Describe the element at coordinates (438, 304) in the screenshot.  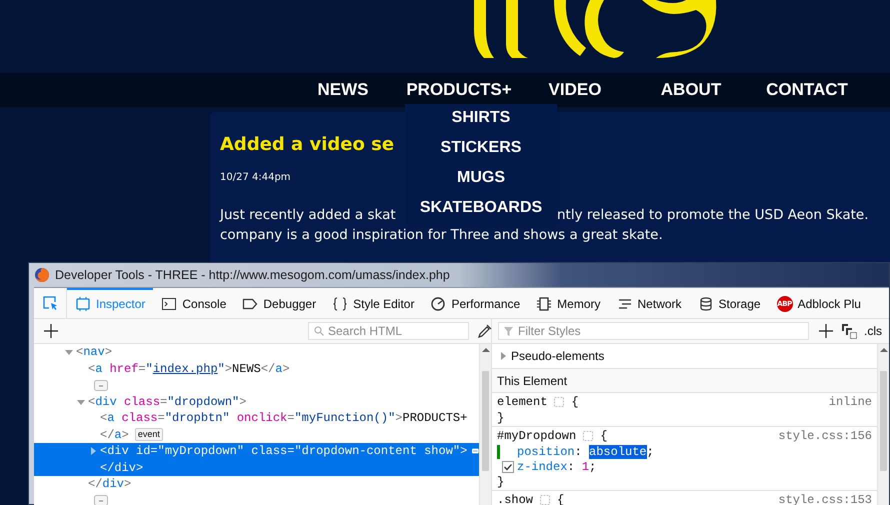
I see `gauge-icon` at that location.